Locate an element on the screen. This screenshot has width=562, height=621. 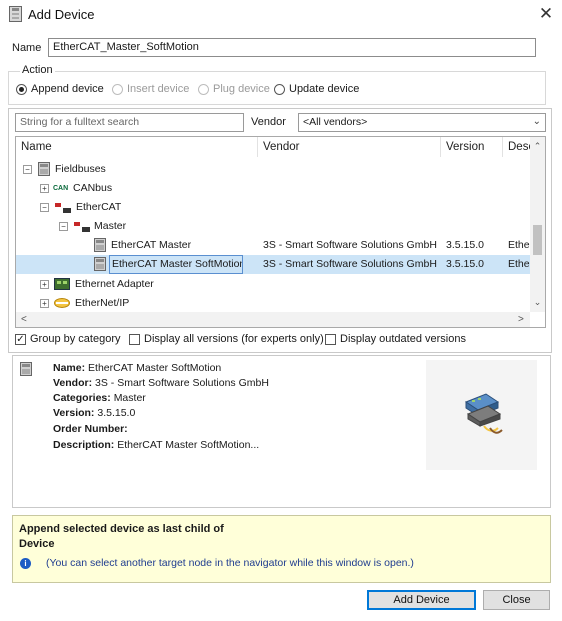
info-order-number: Order Number: is located at coordinates (90, 429).